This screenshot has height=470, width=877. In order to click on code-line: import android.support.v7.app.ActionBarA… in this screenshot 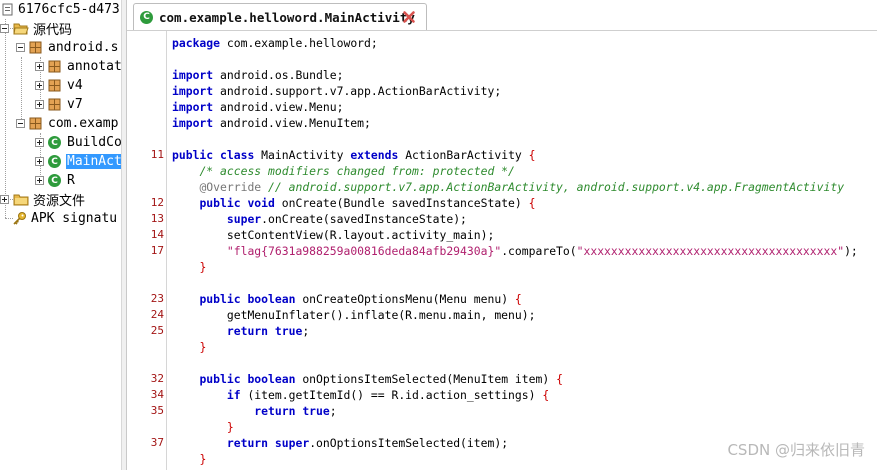, I will do `click(337, 91)`.